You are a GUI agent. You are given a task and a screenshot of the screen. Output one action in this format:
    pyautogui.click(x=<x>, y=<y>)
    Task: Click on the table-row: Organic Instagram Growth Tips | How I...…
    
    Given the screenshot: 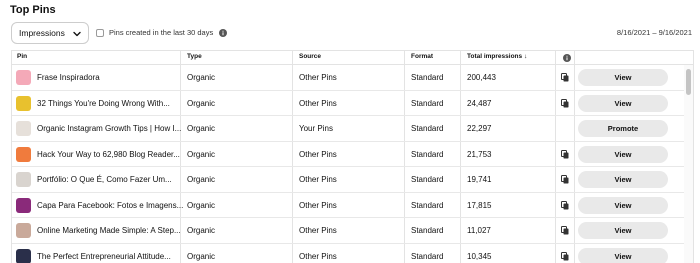 What is the action you would take?
    pyautogui.click(x=352, y=129)
    